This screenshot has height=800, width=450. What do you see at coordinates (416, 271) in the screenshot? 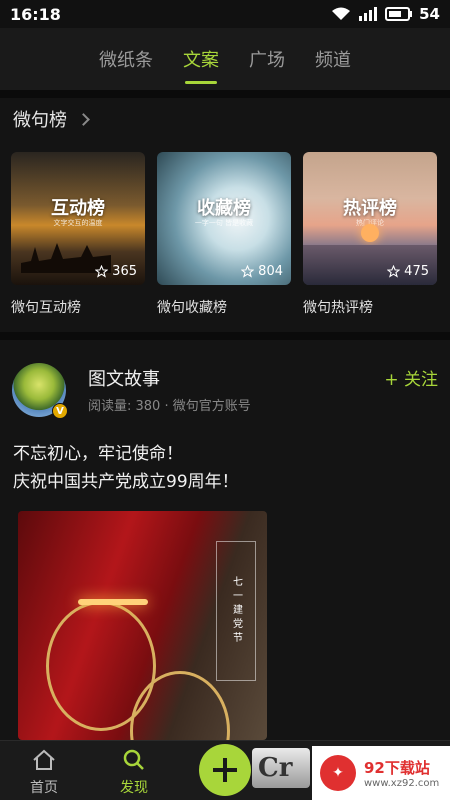
I see `card-count-value: 475` at bounding box center [416, 271].